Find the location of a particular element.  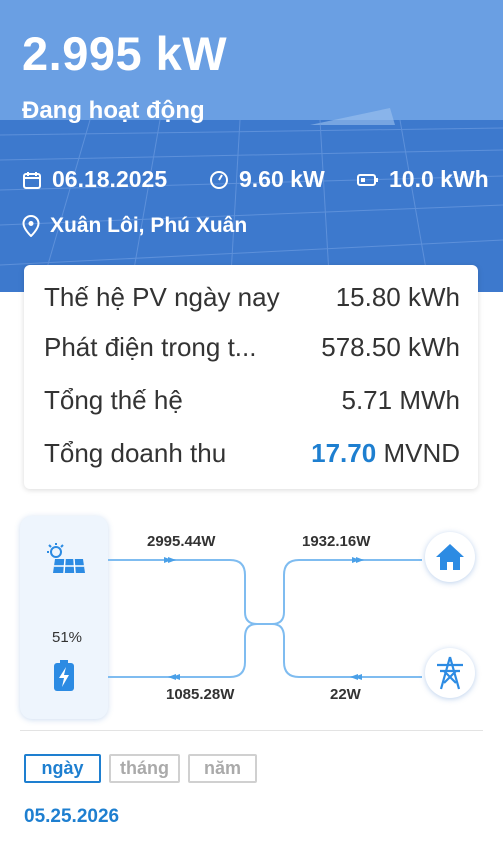

stat-generation-period: Phát điện trong t... 578.50 kWh is located at coordinates (252, 348).